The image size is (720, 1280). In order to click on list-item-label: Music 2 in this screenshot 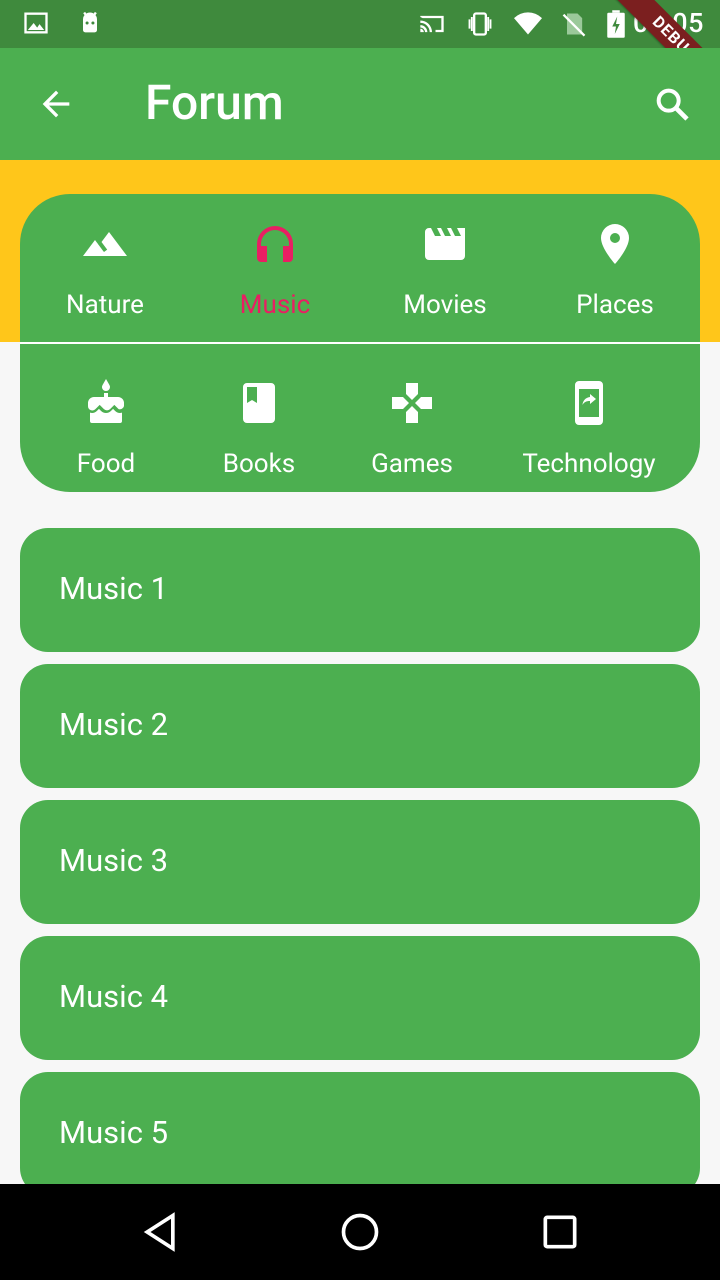, I will do `click(114, 724)`.